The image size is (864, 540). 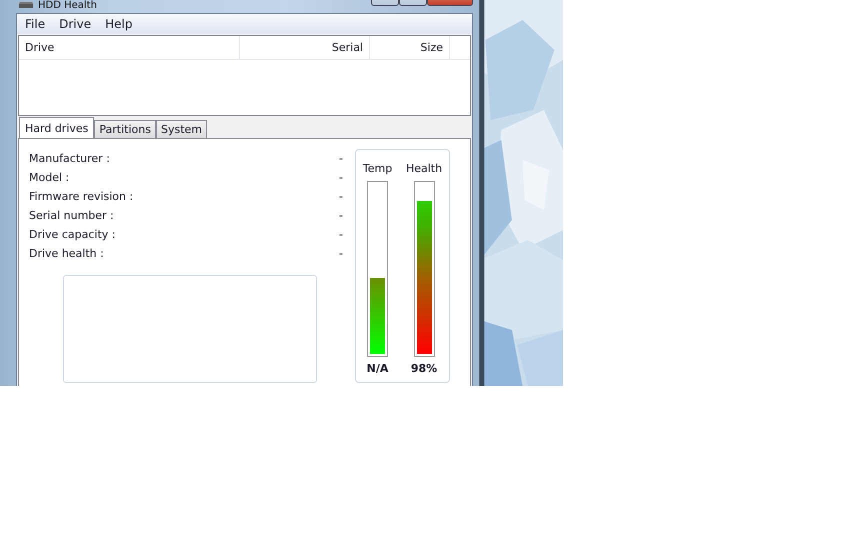 What do you see at coordinates (35, 24) in the screenshot?
I see `menu-item: File` at bounding box center [35, 24].